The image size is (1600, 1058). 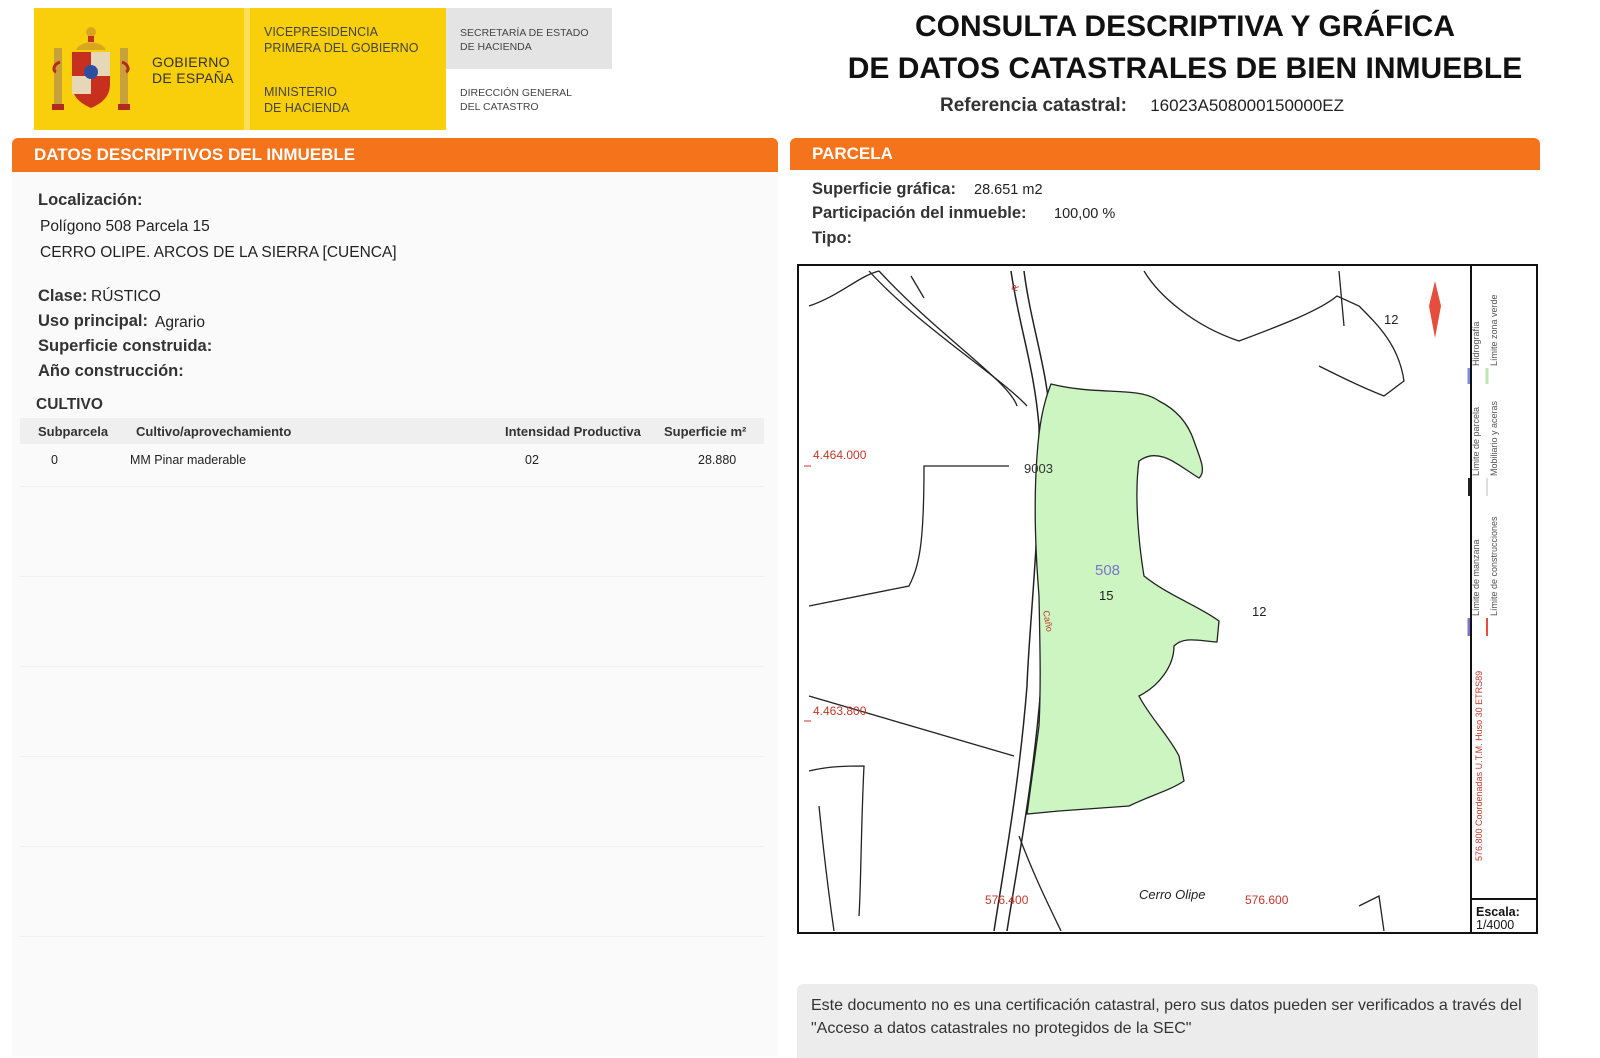 I want to click on participacion-value: 100,00 %, so click(x=1085, y=214).